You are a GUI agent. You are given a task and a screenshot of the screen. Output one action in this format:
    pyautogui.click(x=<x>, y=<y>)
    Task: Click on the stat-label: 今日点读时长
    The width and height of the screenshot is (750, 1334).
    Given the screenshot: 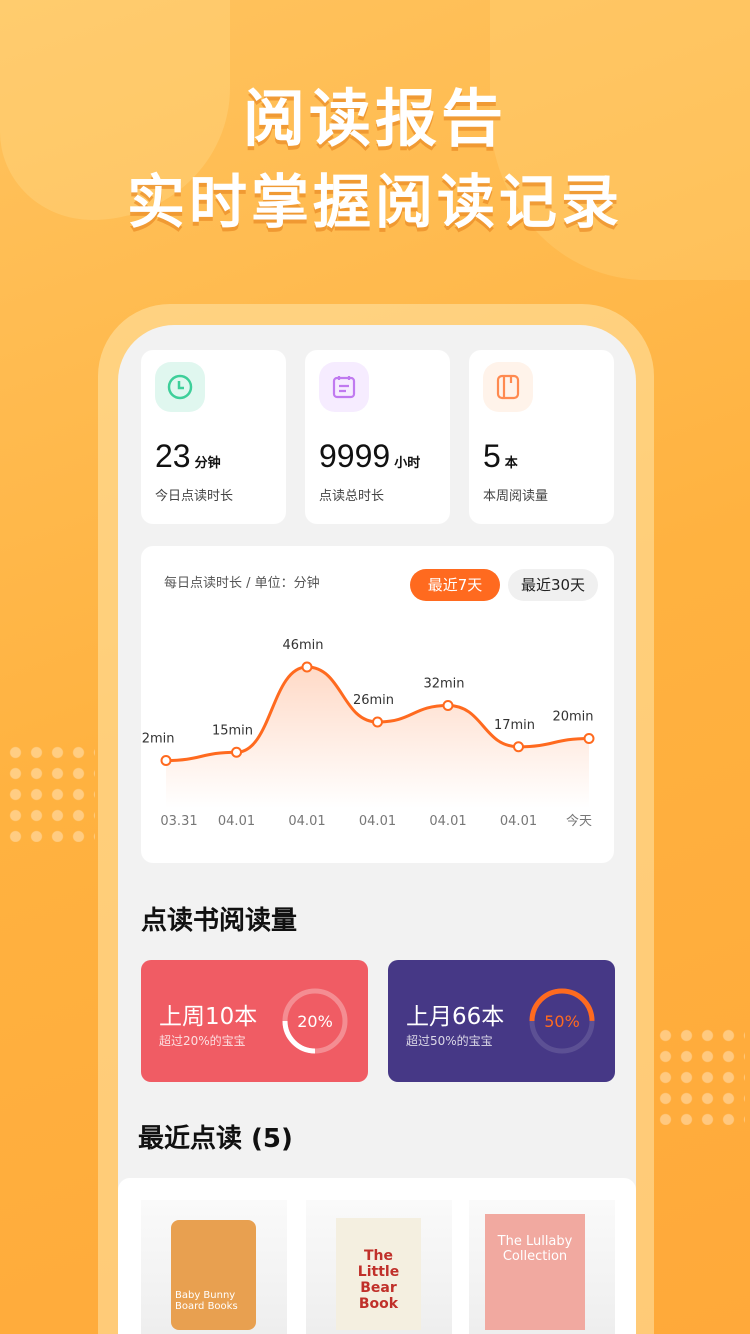 What is the action you would take?
    pyautogui.click(x=194, y=496)
    